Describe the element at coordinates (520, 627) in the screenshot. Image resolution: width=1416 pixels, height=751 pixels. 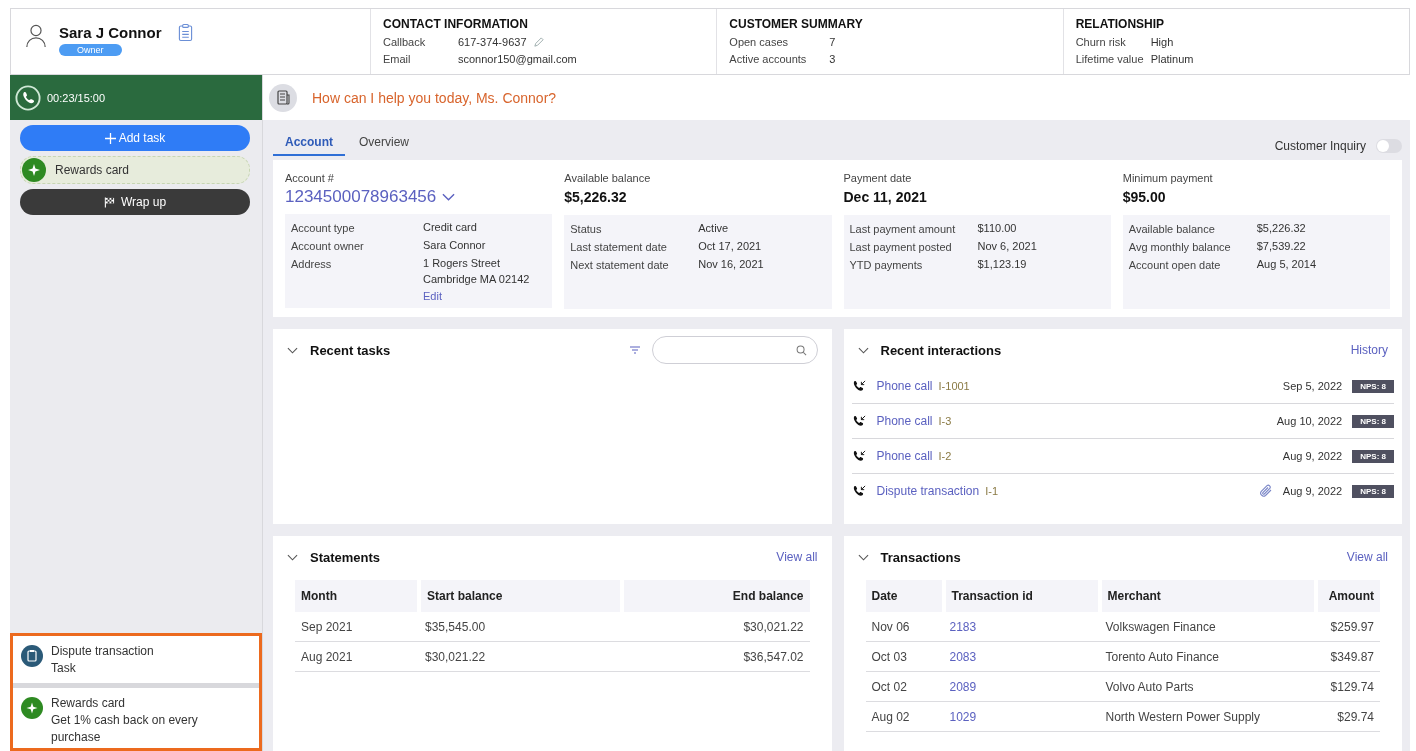
I see `table-cell: $35,545.00` at that location.